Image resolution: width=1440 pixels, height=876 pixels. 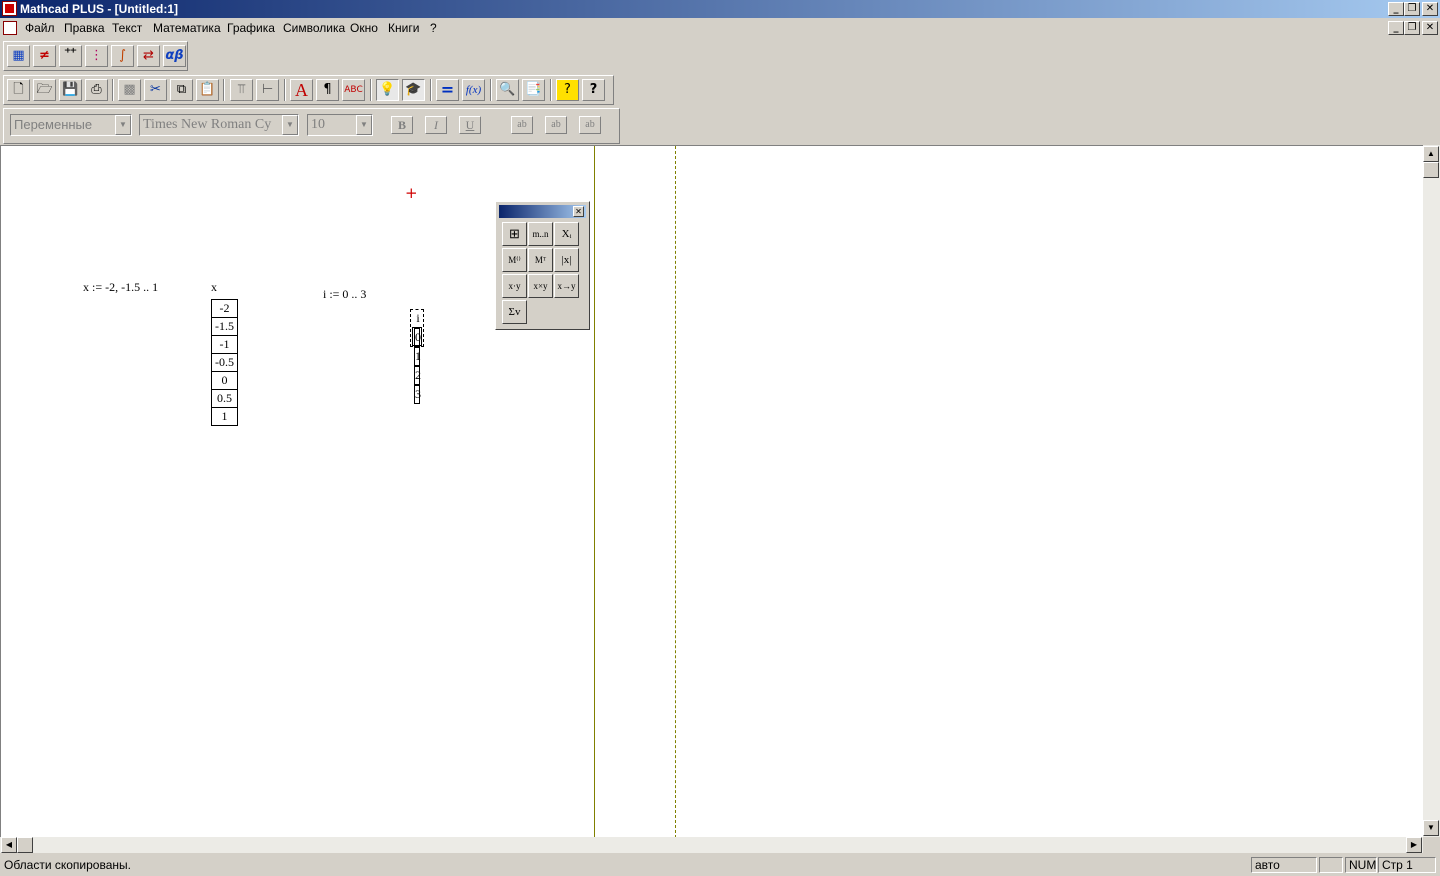 I want to click on vertical-scrollbar: ▲ ▼, so click(x=1431, y=491).